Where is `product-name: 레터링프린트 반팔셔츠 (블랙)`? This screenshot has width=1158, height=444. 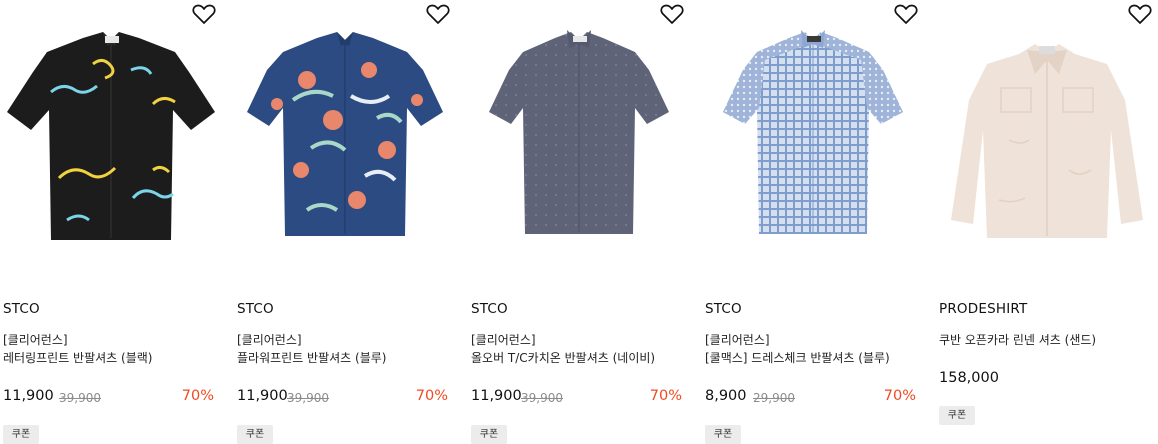
product-name: 레터링프린트 반팔셔츠 (블랙) is located at coordinates (77, 357).